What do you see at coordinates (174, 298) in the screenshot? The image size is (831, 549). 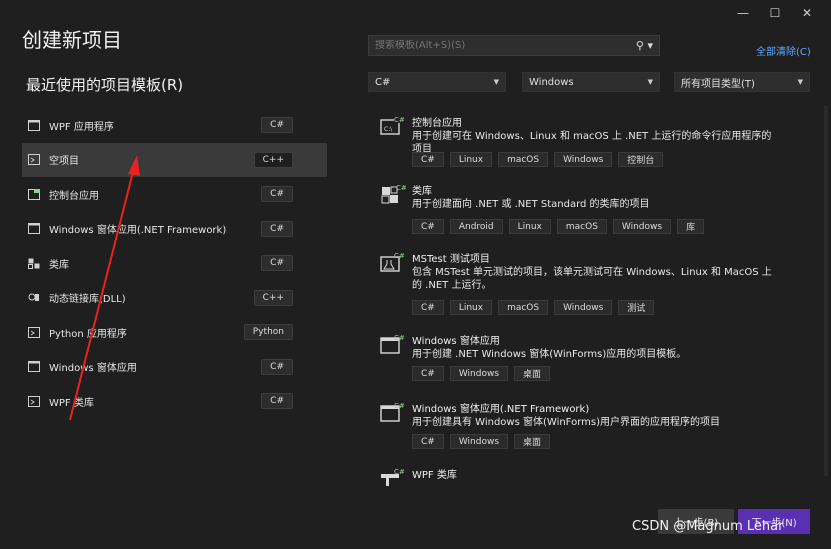 I see `recent-item-dll: 动态链接库(DLL) C++` at bounding box center [174, 298].